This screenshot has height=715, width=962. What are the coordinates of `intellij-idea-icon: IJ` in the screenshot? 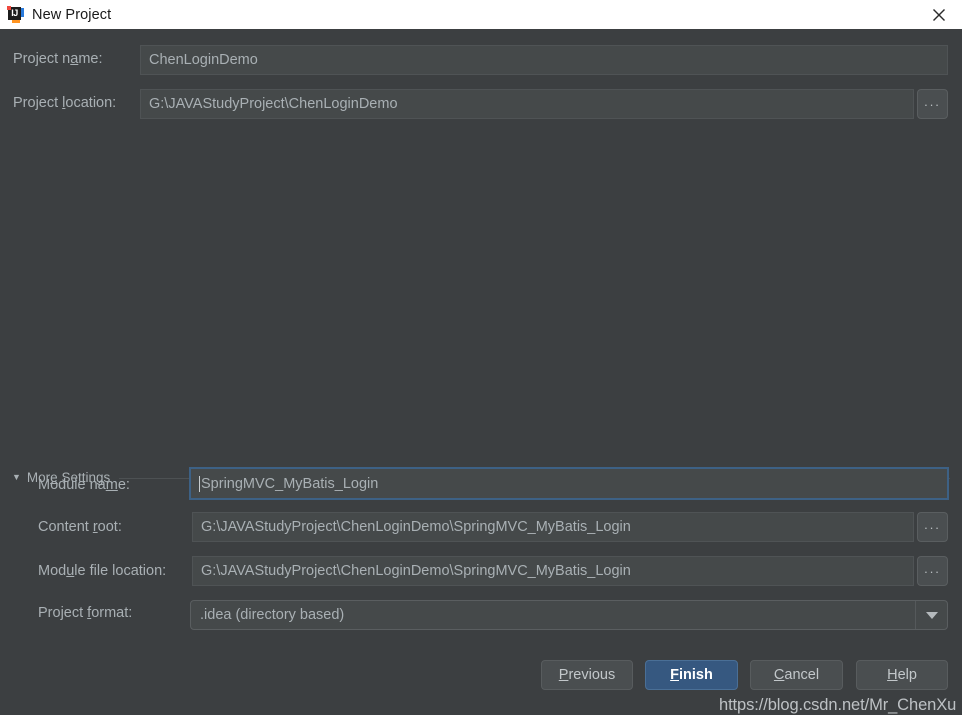 It's located at (15, 14).